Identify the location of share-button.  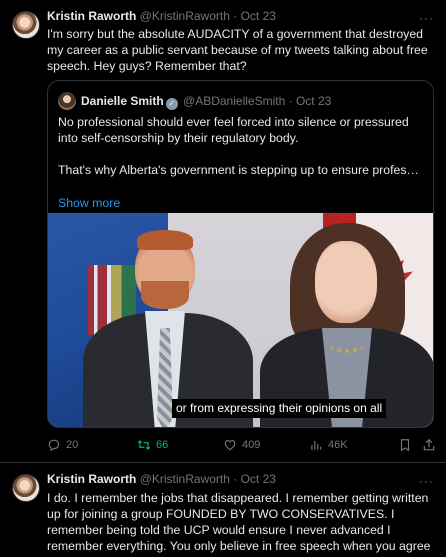
(429, 445).